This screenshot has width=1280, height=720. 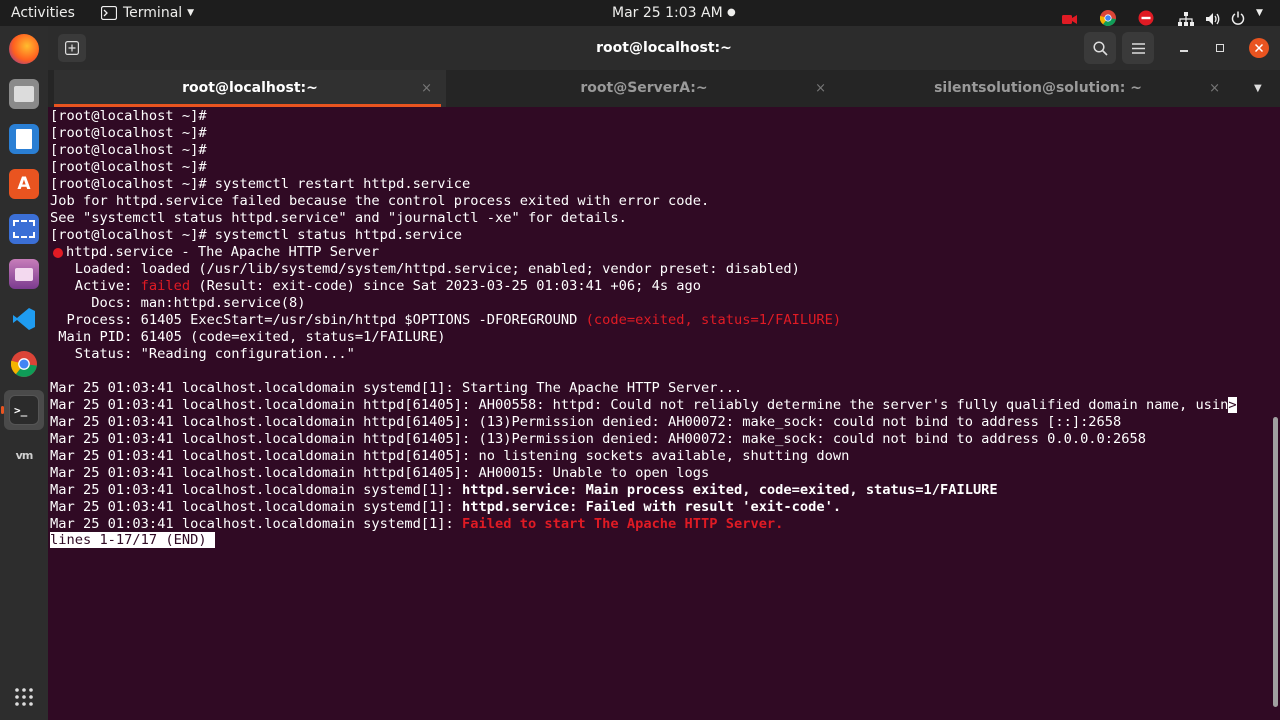 I want to click on dock: A >_ vm, so click(x=24, y=373).